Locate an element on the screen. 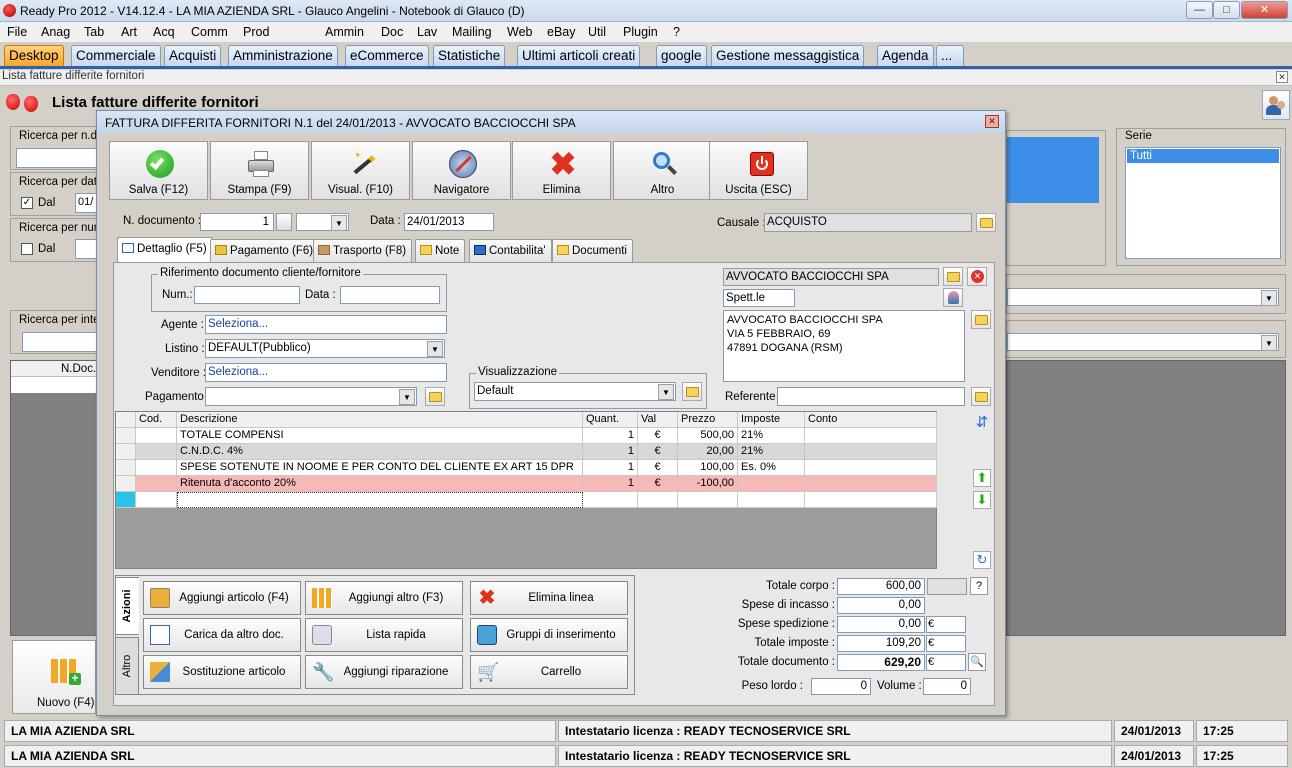 This screenshot has width=1292, height=768. close-page-icon: ✕ is located at coordinates (1282, 77).